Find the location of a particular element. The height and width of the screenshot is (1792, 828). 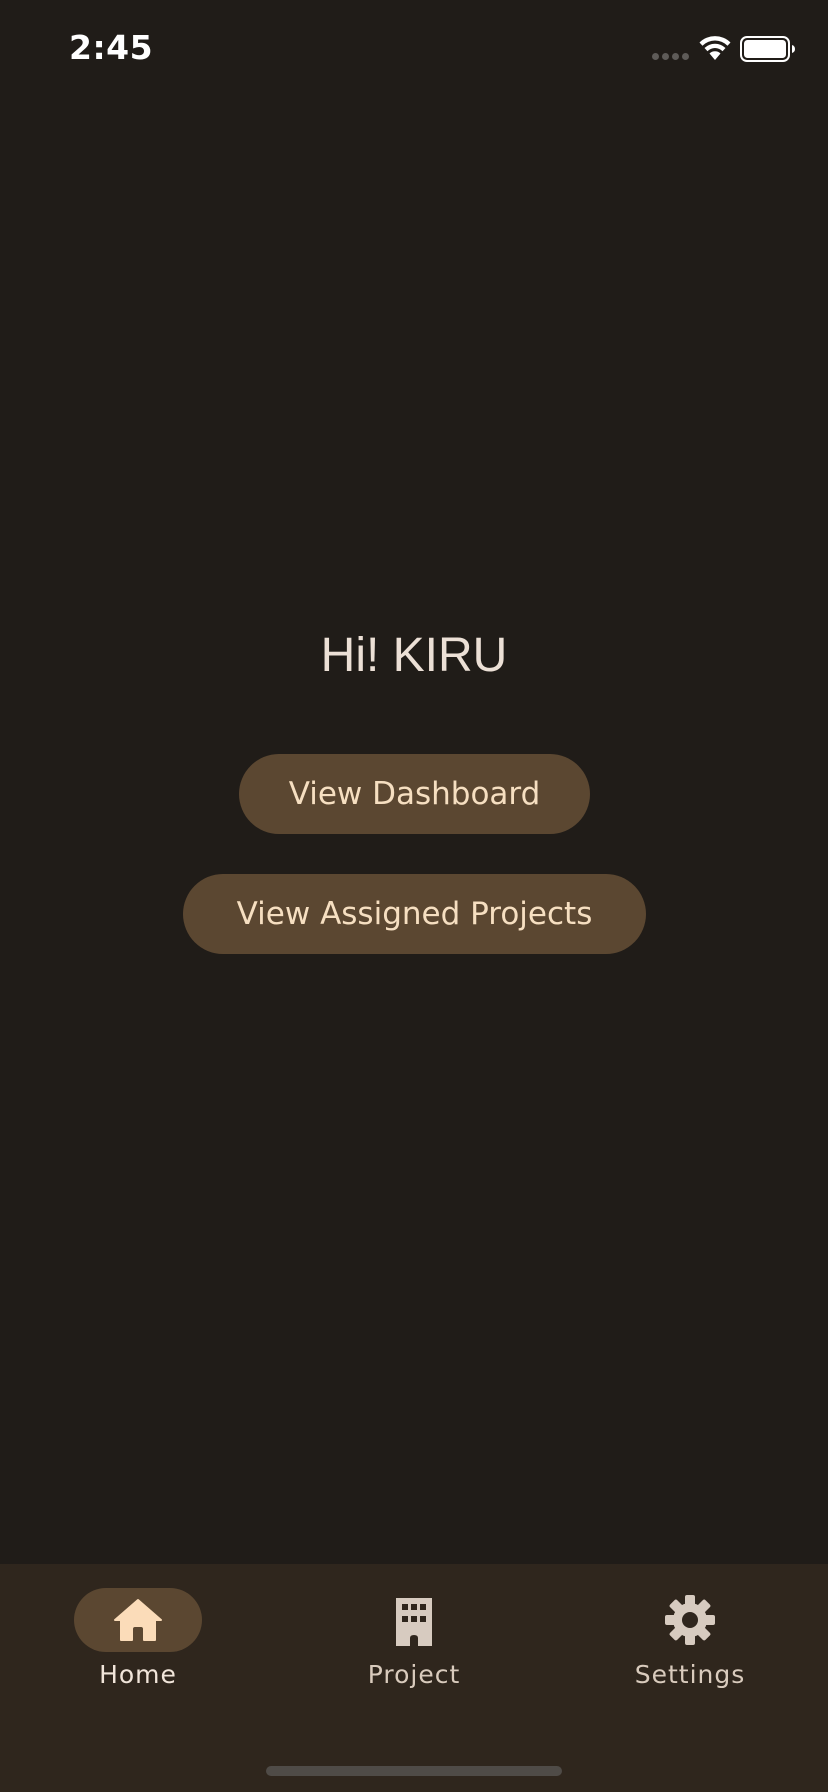

wifi-icon is located at coordinates (715, 48).